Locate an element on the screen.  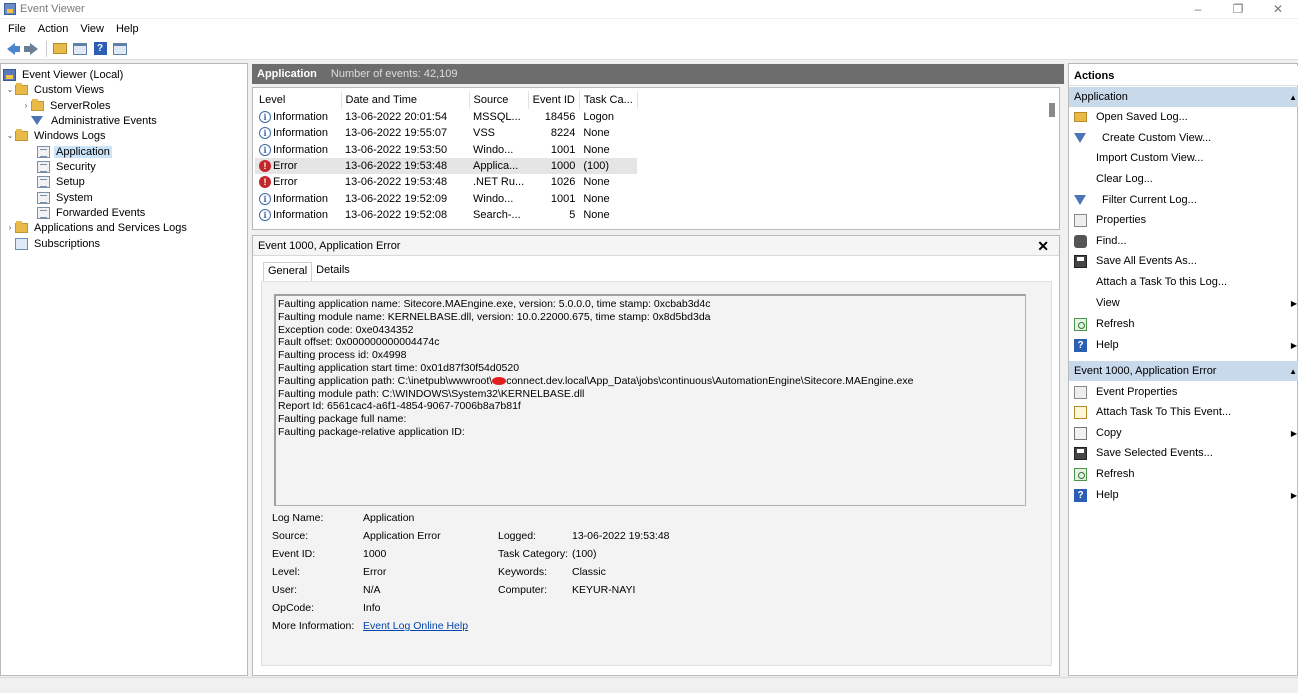
tree-item-subscriptions: Subscriptions is located at coordinates (58, 243).